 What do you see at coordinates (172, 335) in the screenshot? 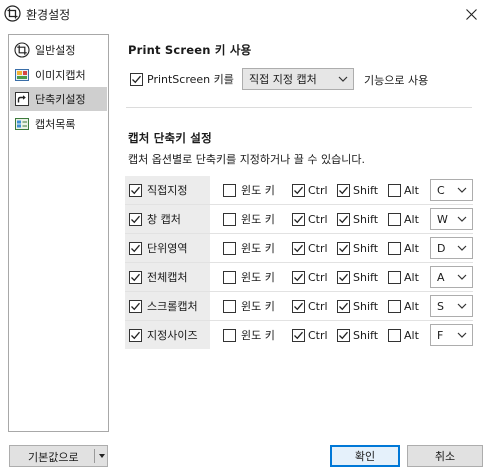
I see `shortcut-name-label: 지정사이즈` at bounding box center [172, 335].